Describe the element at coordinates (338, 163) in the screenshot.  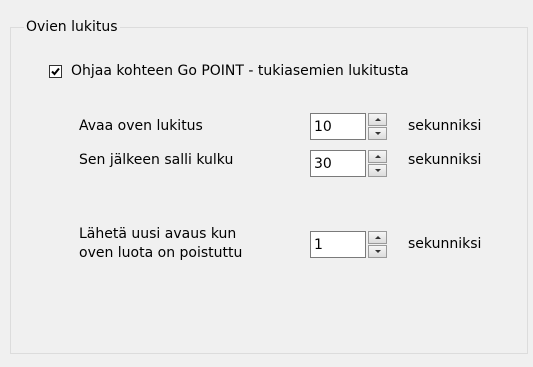
I see `allow-passage-input` at that location.